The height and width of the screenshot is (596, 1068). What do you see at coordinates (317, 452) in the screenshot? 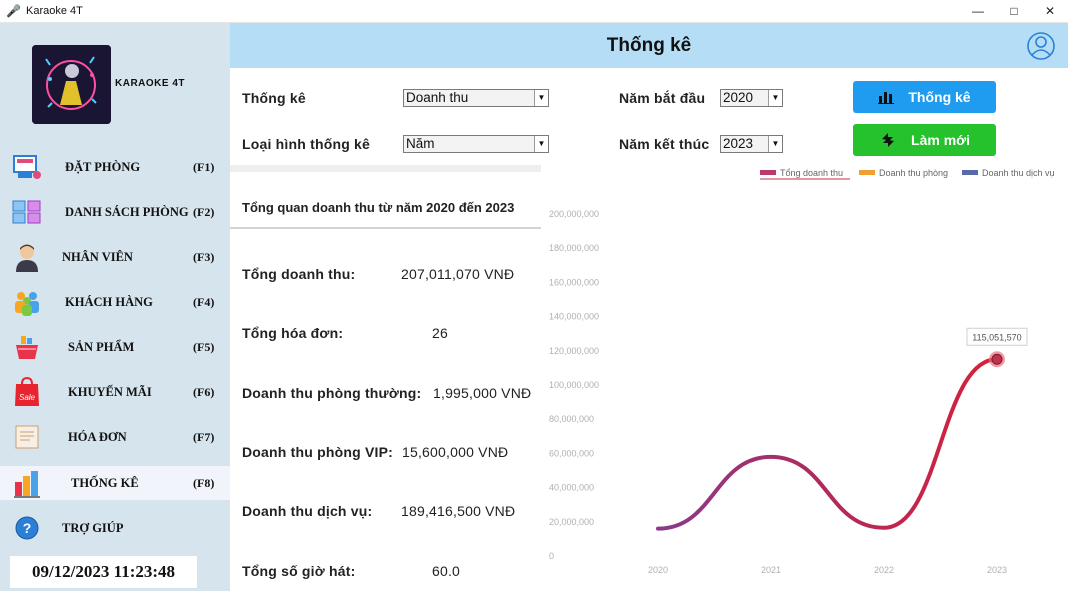
I see `vip-room-revenue-label: Doanh thu phòng VIP:` at bounding box center [317, 452].